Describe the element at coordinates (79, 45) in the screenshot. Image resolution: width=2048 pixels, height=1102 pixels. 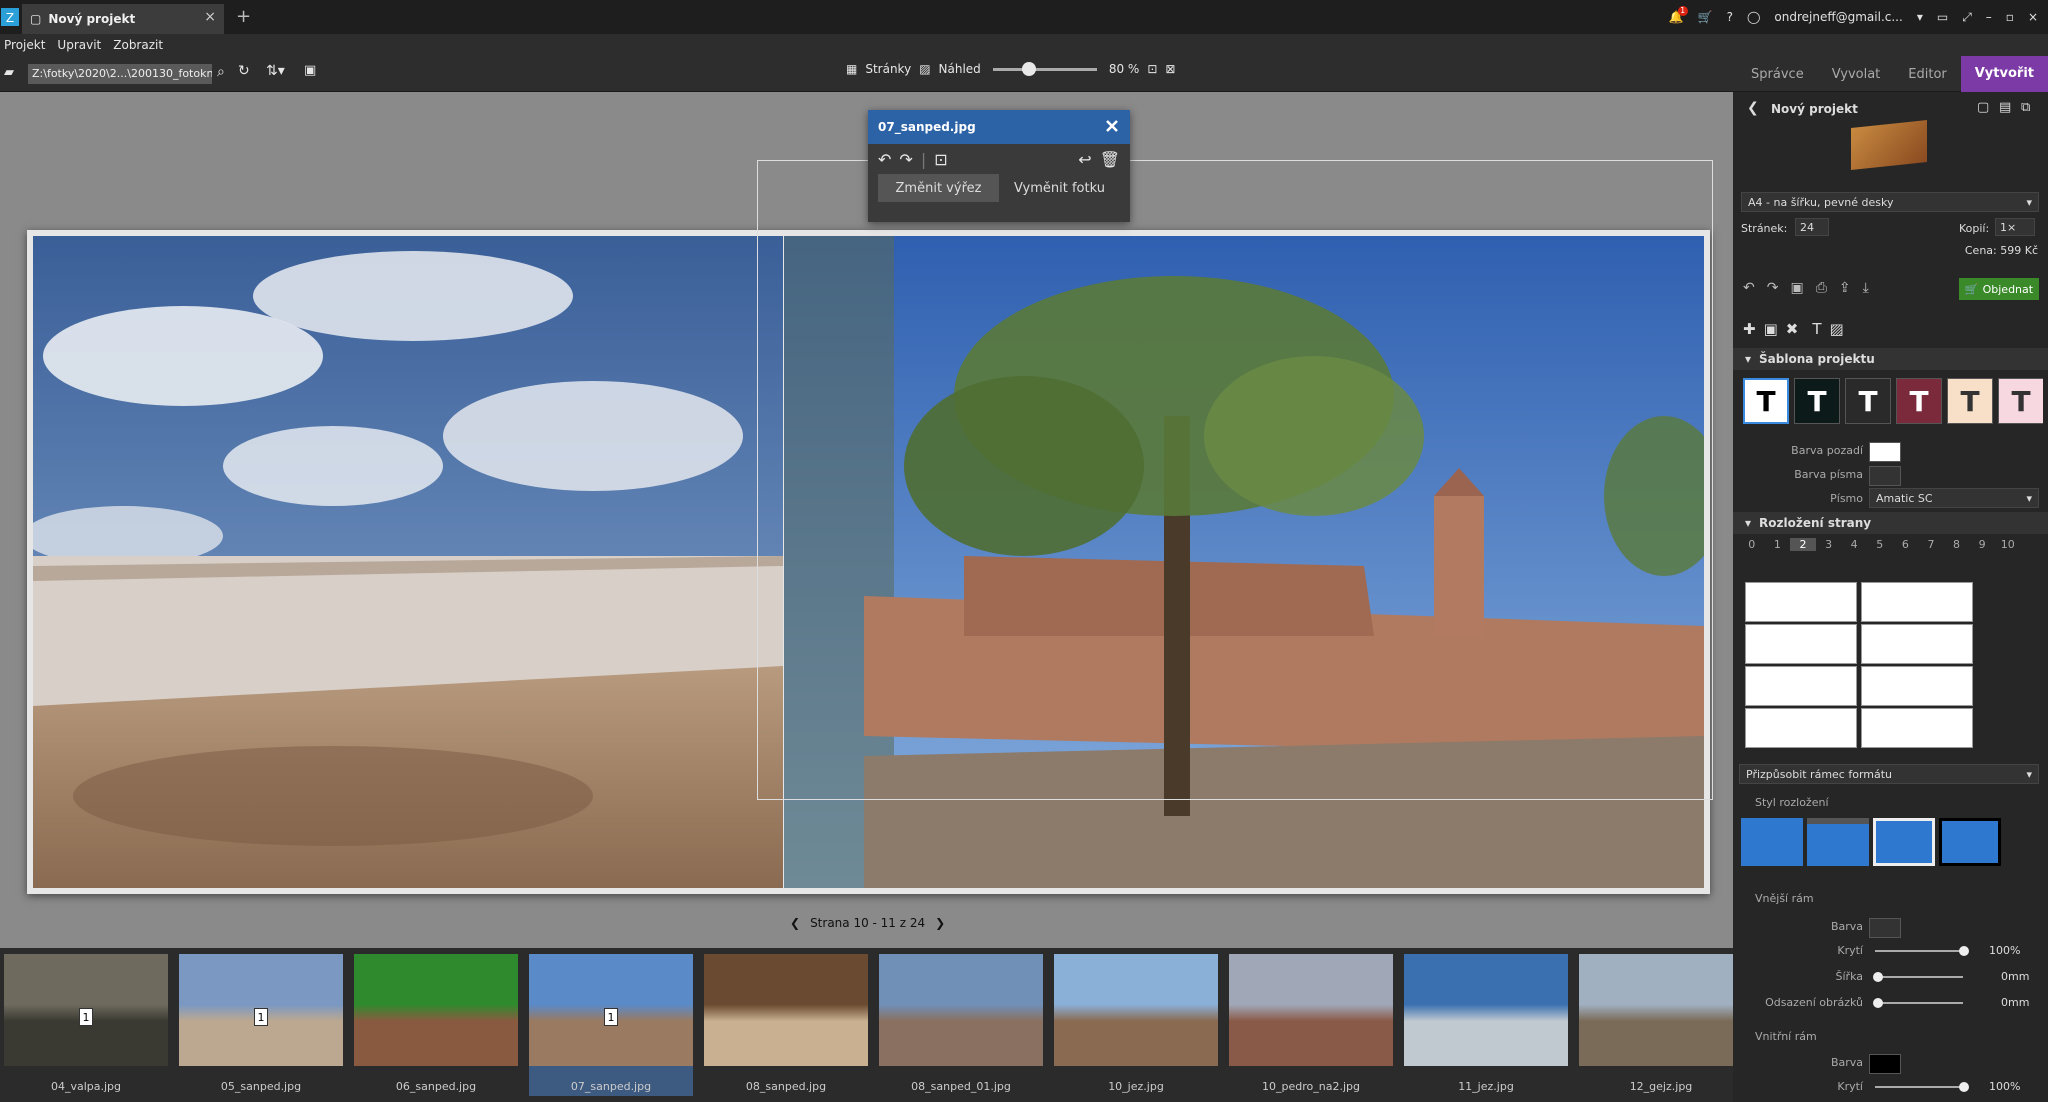
I see `menu-upravit: Upravit` at that location.